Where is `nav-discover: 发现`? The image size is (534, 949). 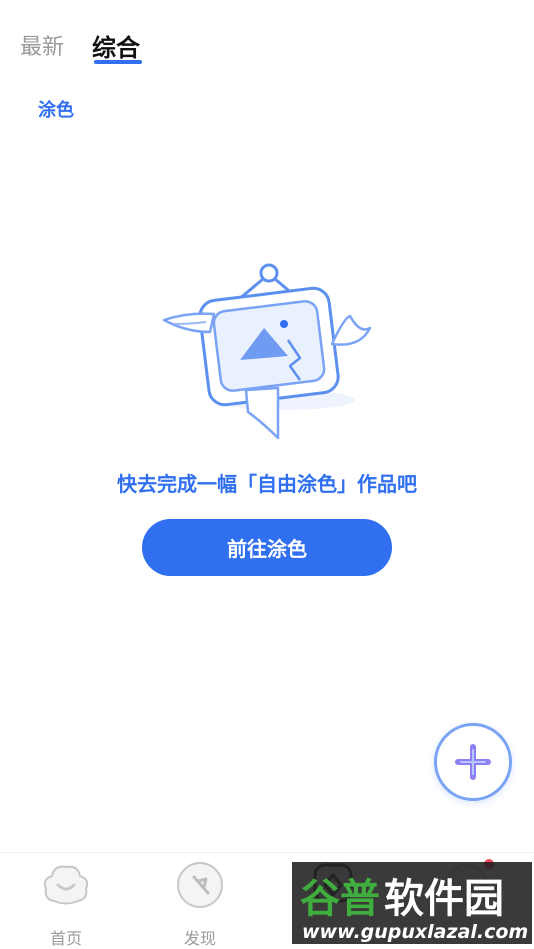 nav-discover: 发现 is located at coordinates (200, 903).